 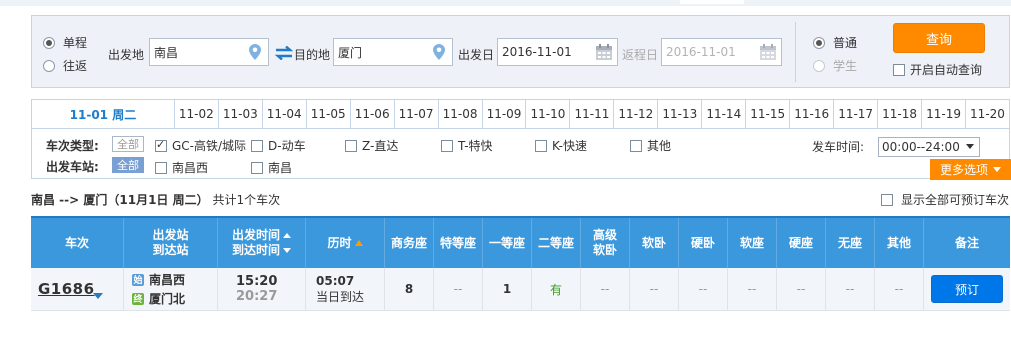 I want to click on to-station: 终 厦门北, so click(x=158, y=298).